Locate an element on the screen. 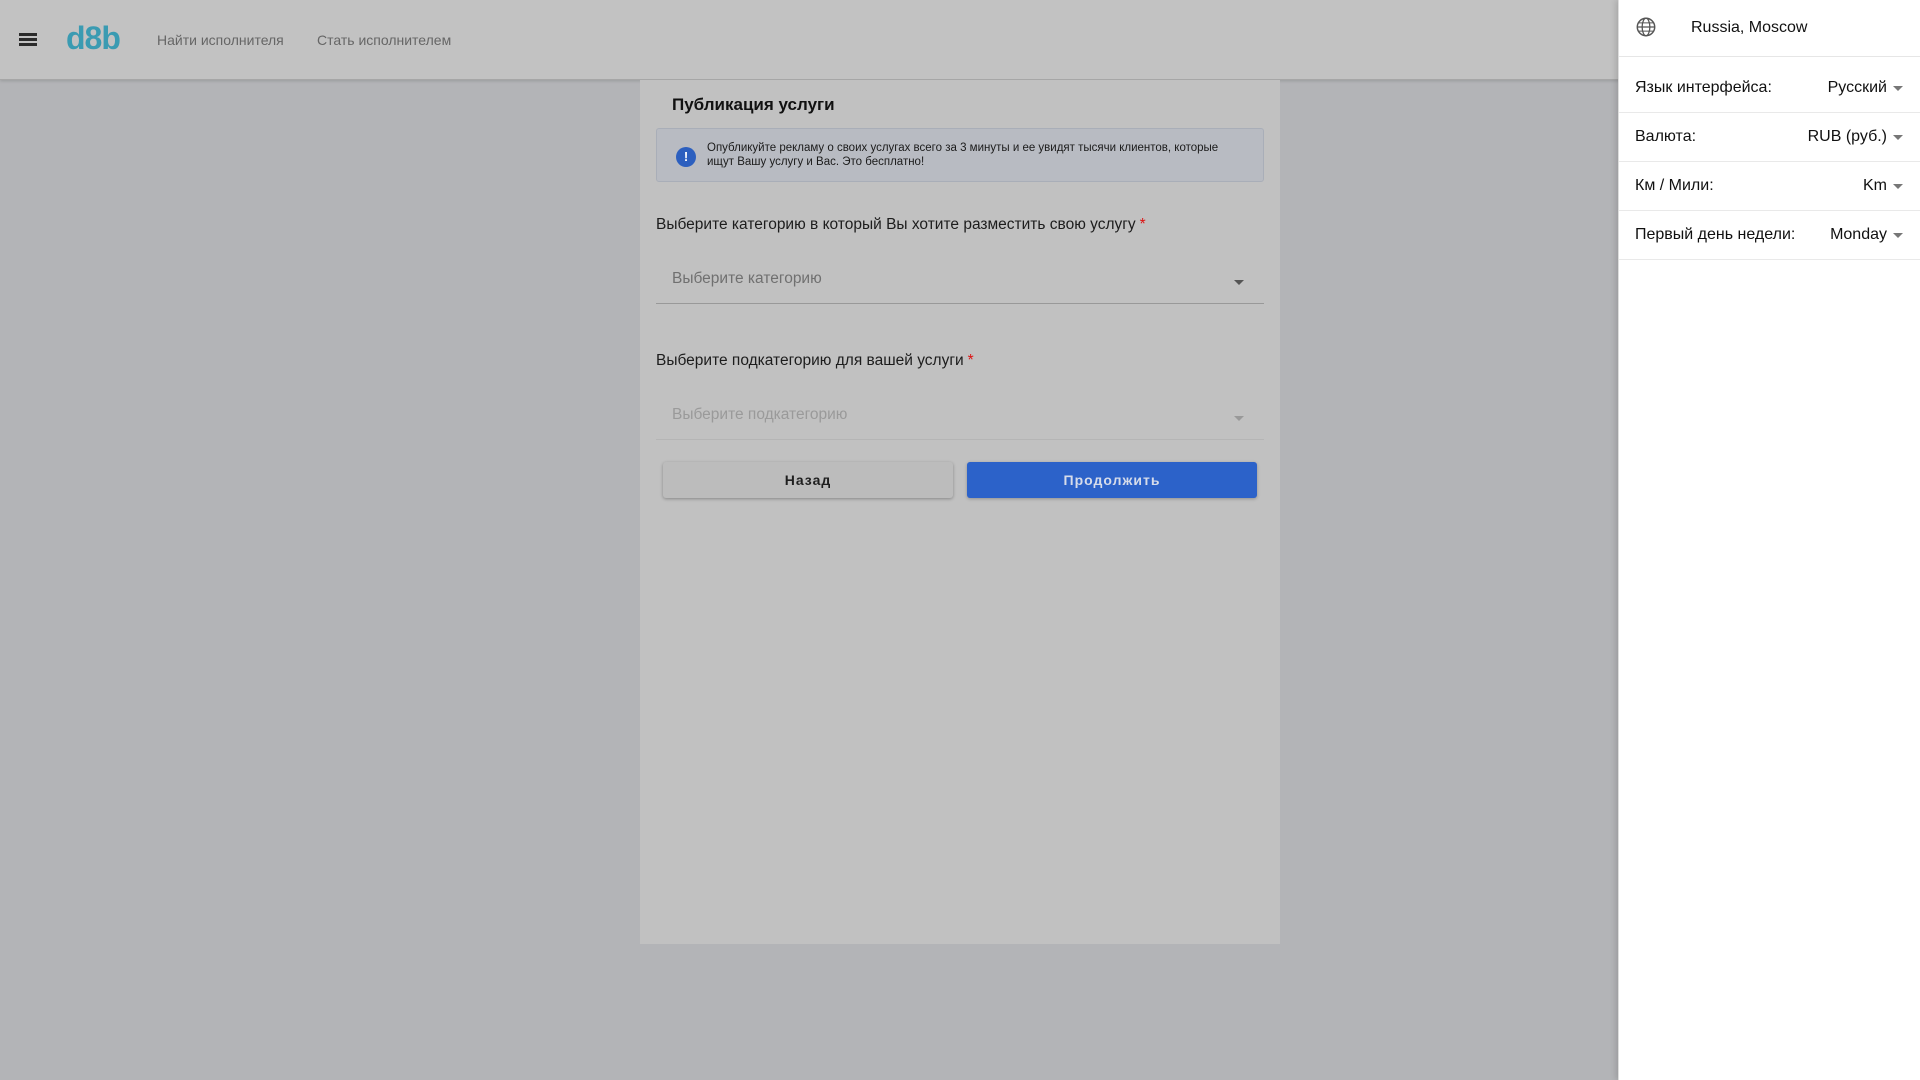 The height and width of the screenshot is (1080, 1920). info-icon: ! is located at coordinates (686, 157).